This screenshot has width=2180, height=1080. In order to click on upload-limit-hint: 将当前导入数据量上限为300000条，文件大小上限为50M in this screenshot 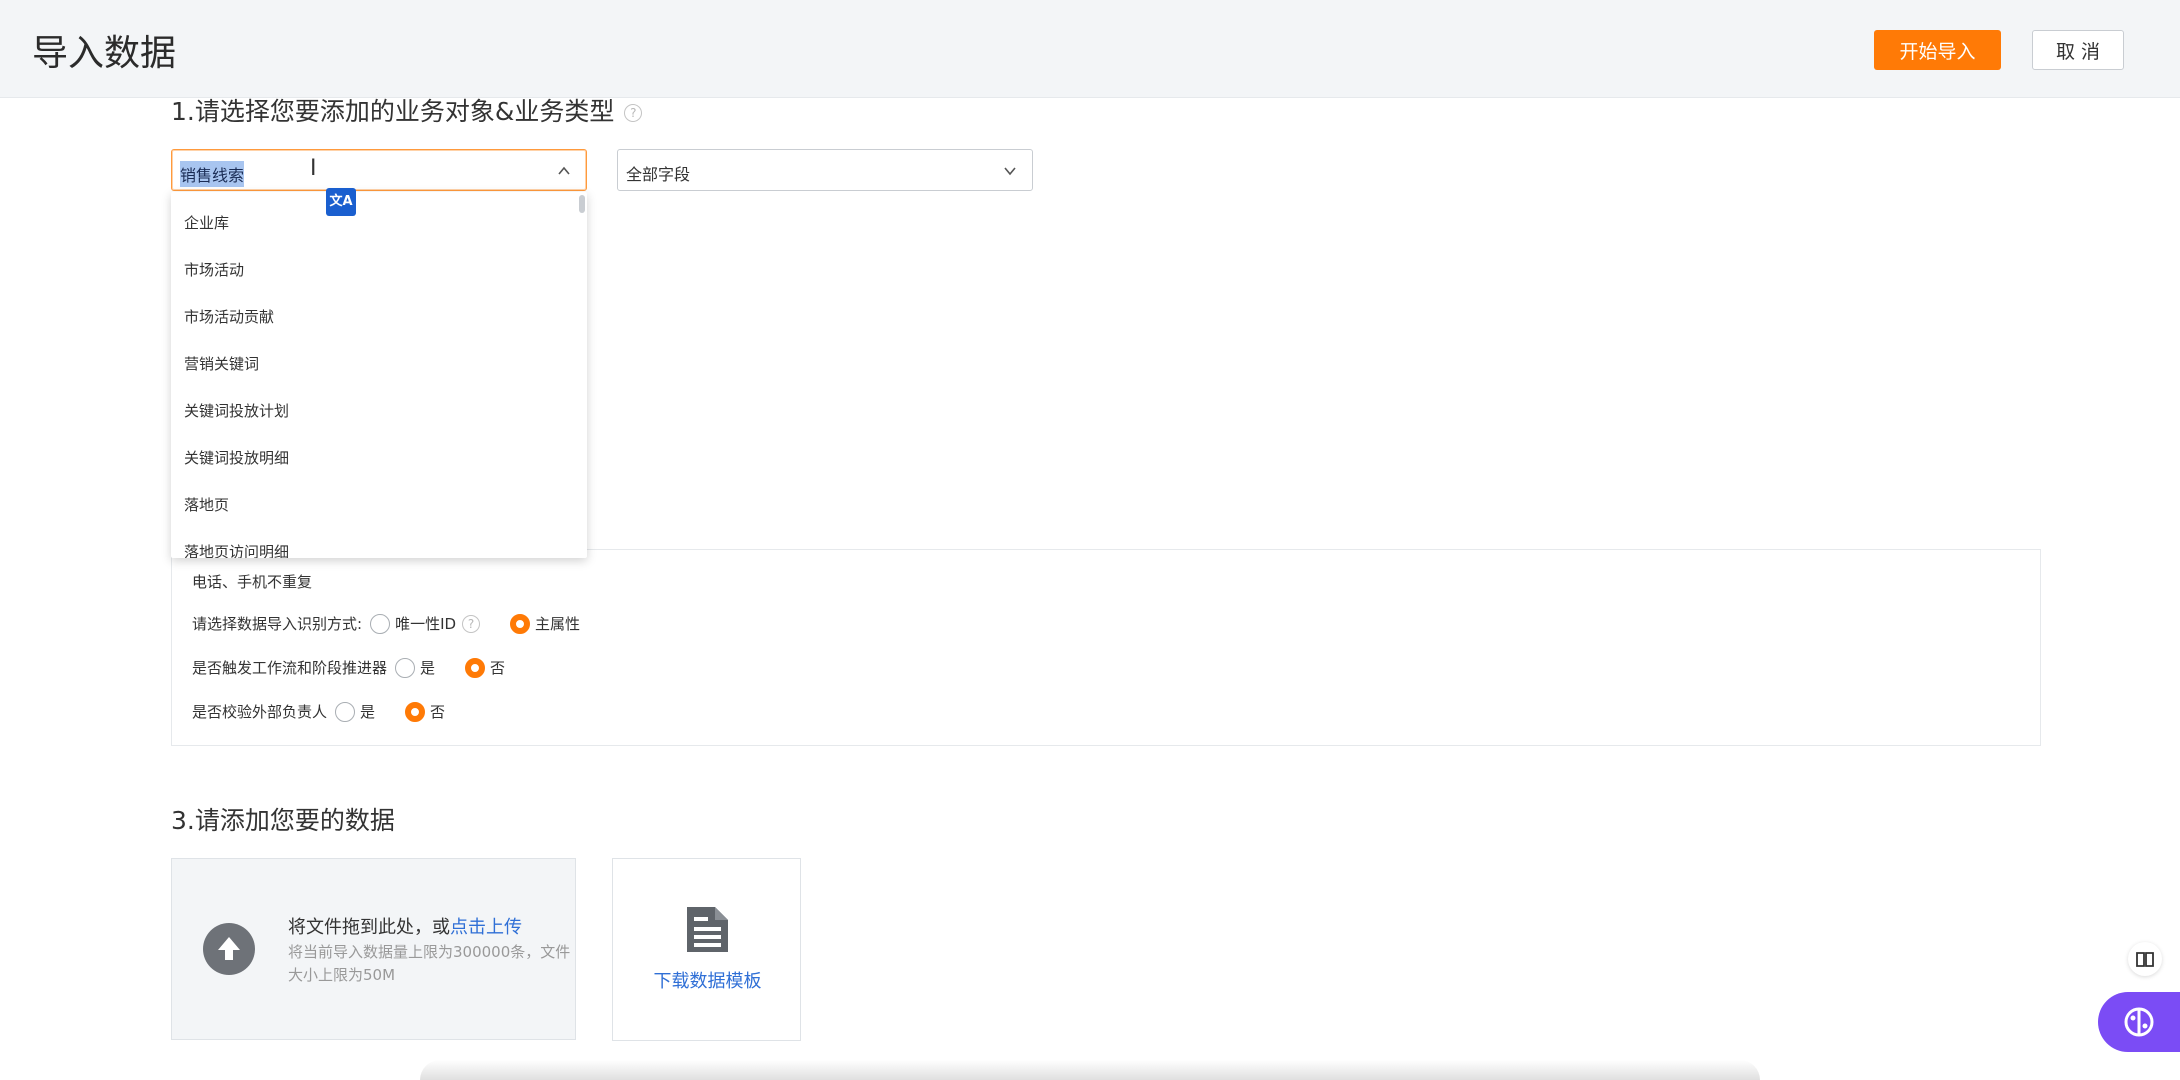, I will do `click(429, 963)`.